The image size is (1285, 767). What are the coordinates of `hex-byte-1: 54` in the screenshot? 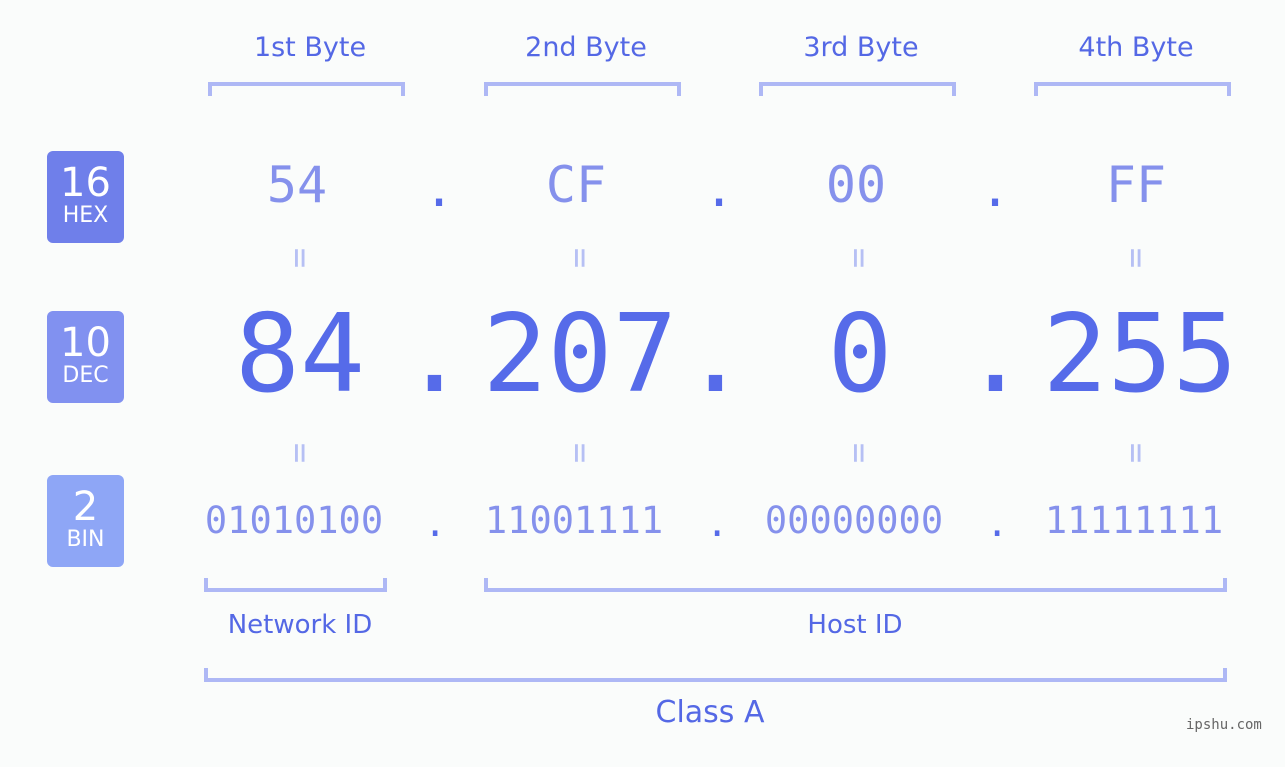 It's located at (297, 185).